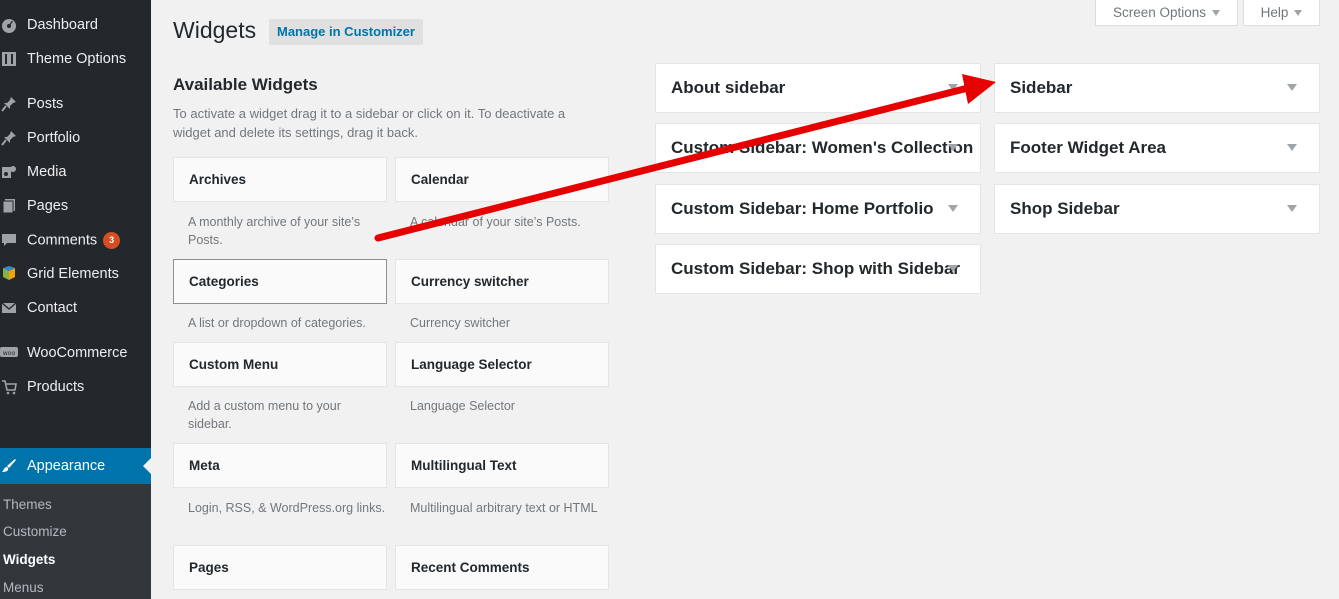 The width and height of the screenshot is (1339, 599). What do you see at coordinates (9, 172) in the screenshot?
I see `media-icon` at bounding box center [9, 172].